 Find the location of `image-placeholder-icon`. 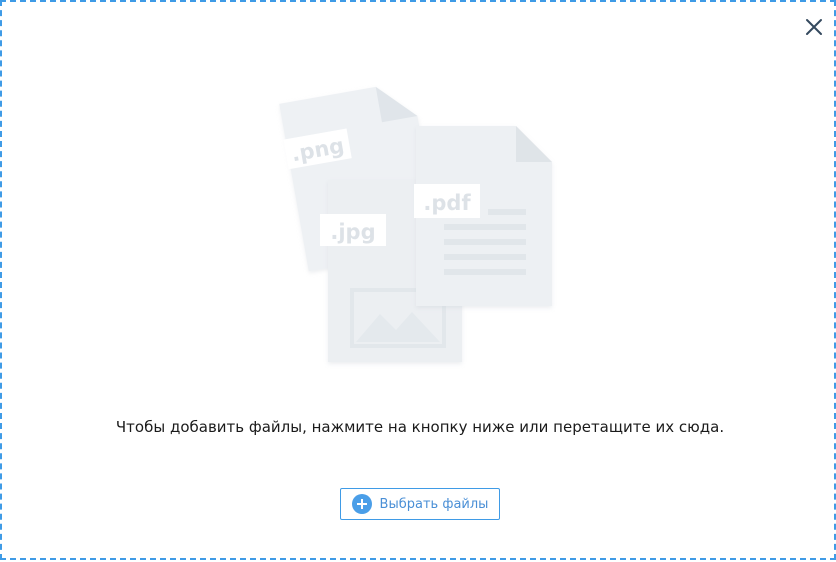

image-placeholder-icon is located at coordinates (398, 318).